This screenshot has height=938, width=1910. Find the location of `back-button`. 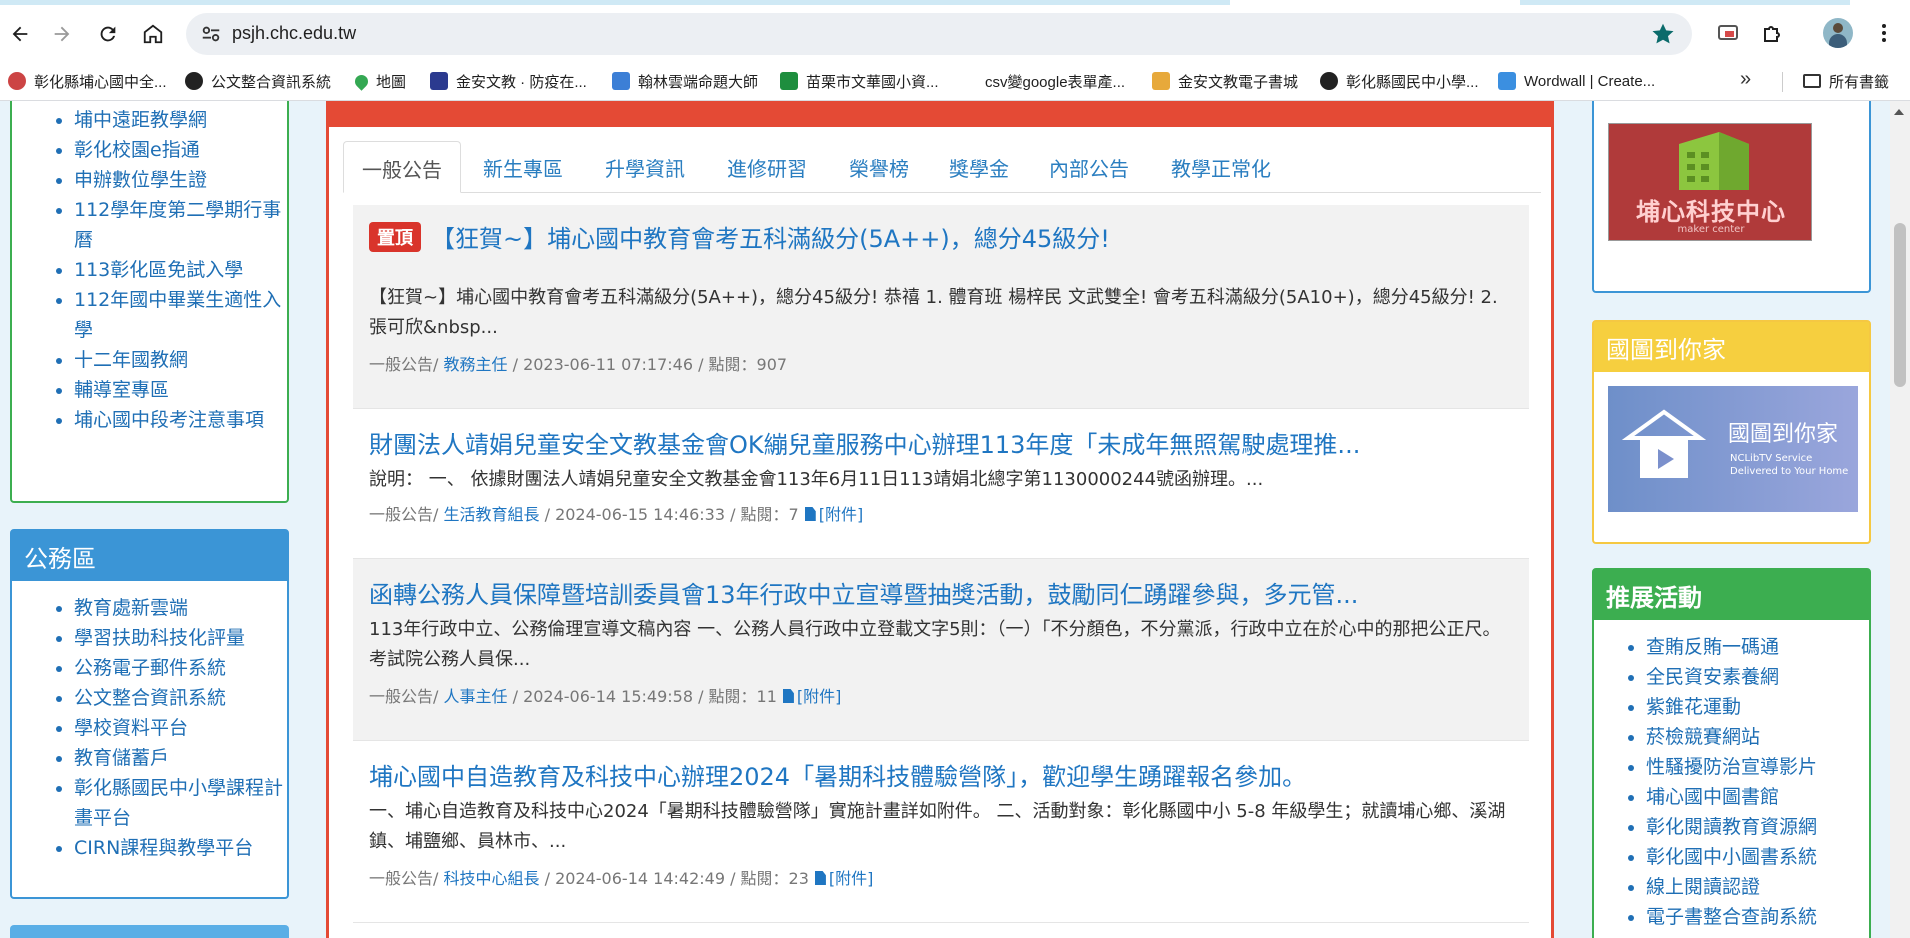

back-button is located at coordinates (20, 34).